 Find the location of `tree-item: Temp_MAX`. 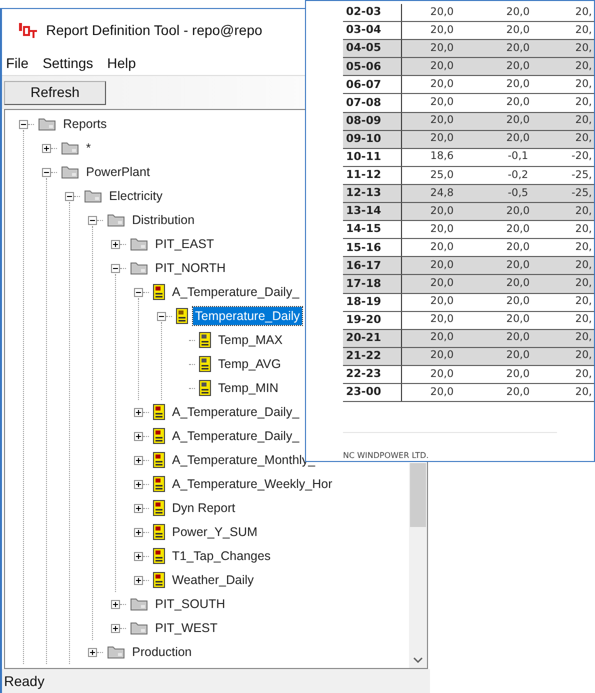

tree-item: Temp_MAX is located at coordinates (250, 340).